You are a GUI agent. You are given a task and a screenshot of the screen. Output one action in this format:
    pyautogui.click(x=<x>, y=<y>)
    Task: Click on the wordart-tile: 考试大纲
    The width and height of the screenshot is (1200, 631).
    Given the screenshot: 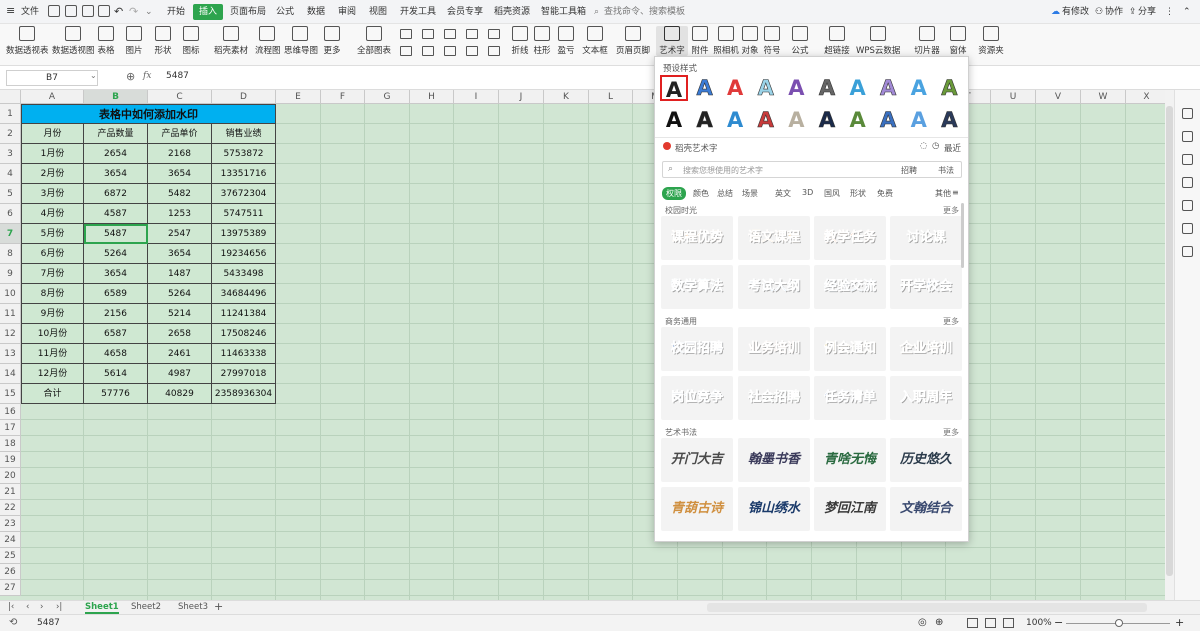 What is the action you would take?
    pyautogui.click(x=774, y=287)
    